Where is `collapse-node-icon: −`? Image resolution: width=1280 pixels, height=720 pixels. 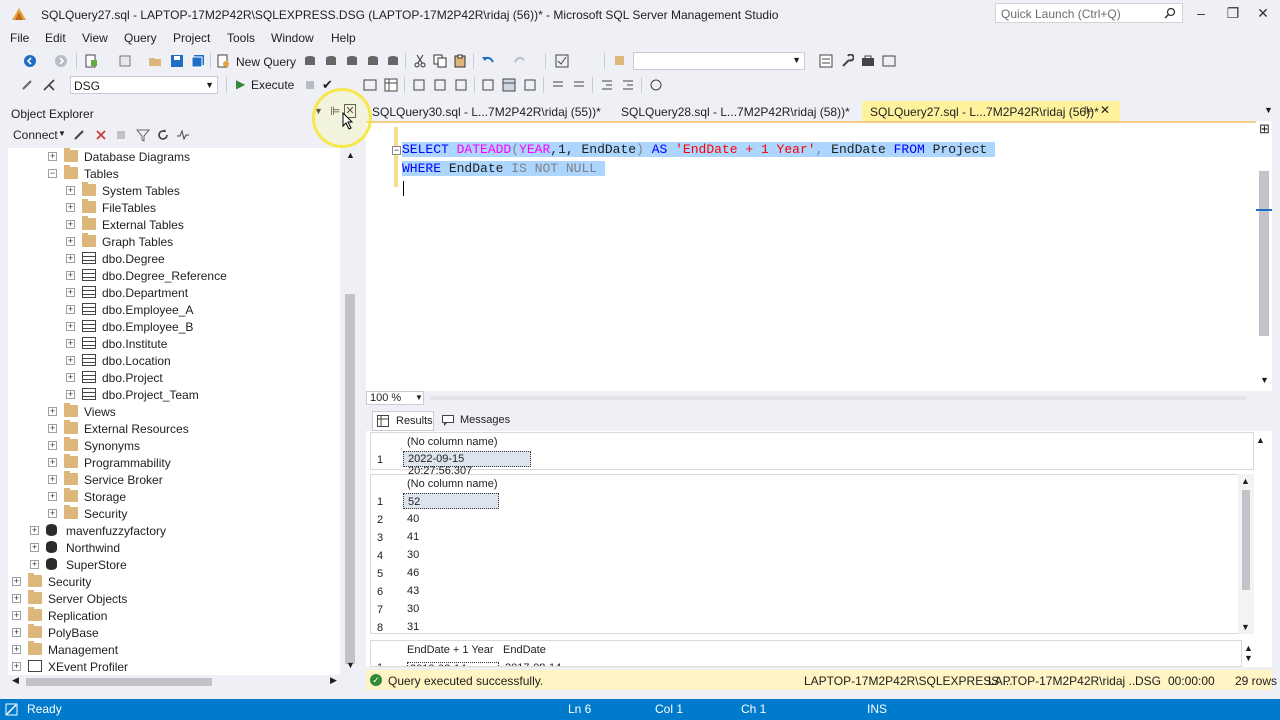
collapse-node-icon: − is located at coordinates (52, 173).